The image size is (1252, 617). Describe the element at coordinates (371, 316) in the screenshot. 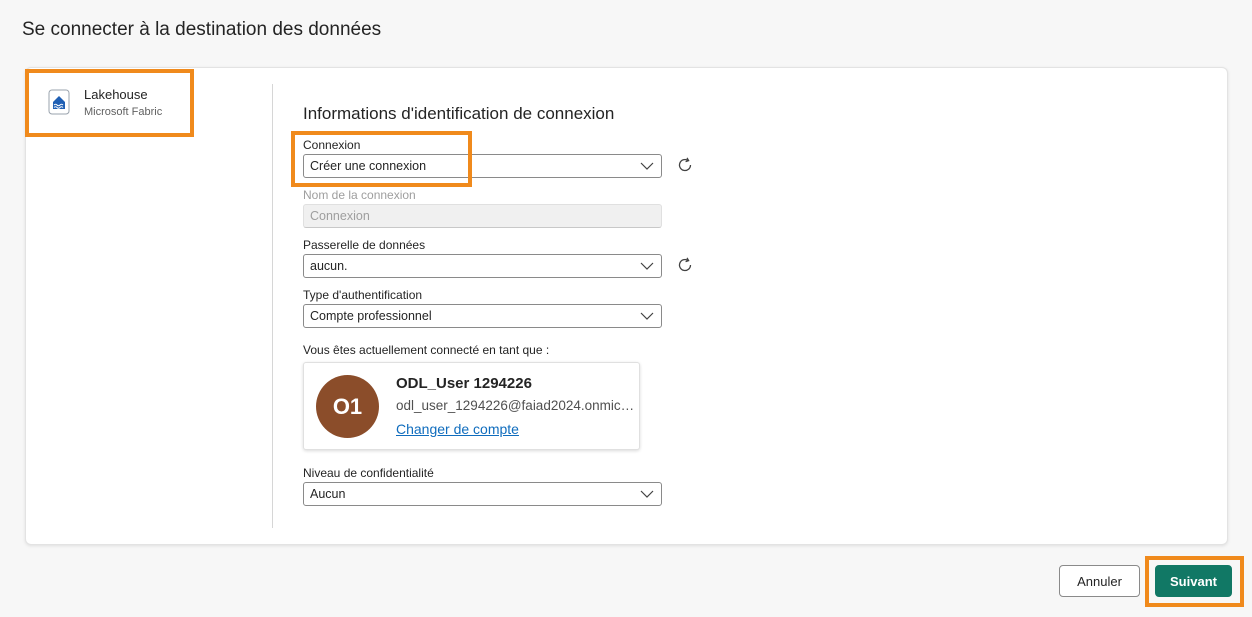

I see `auth-type-select-value: Compte professionnel` at that location.